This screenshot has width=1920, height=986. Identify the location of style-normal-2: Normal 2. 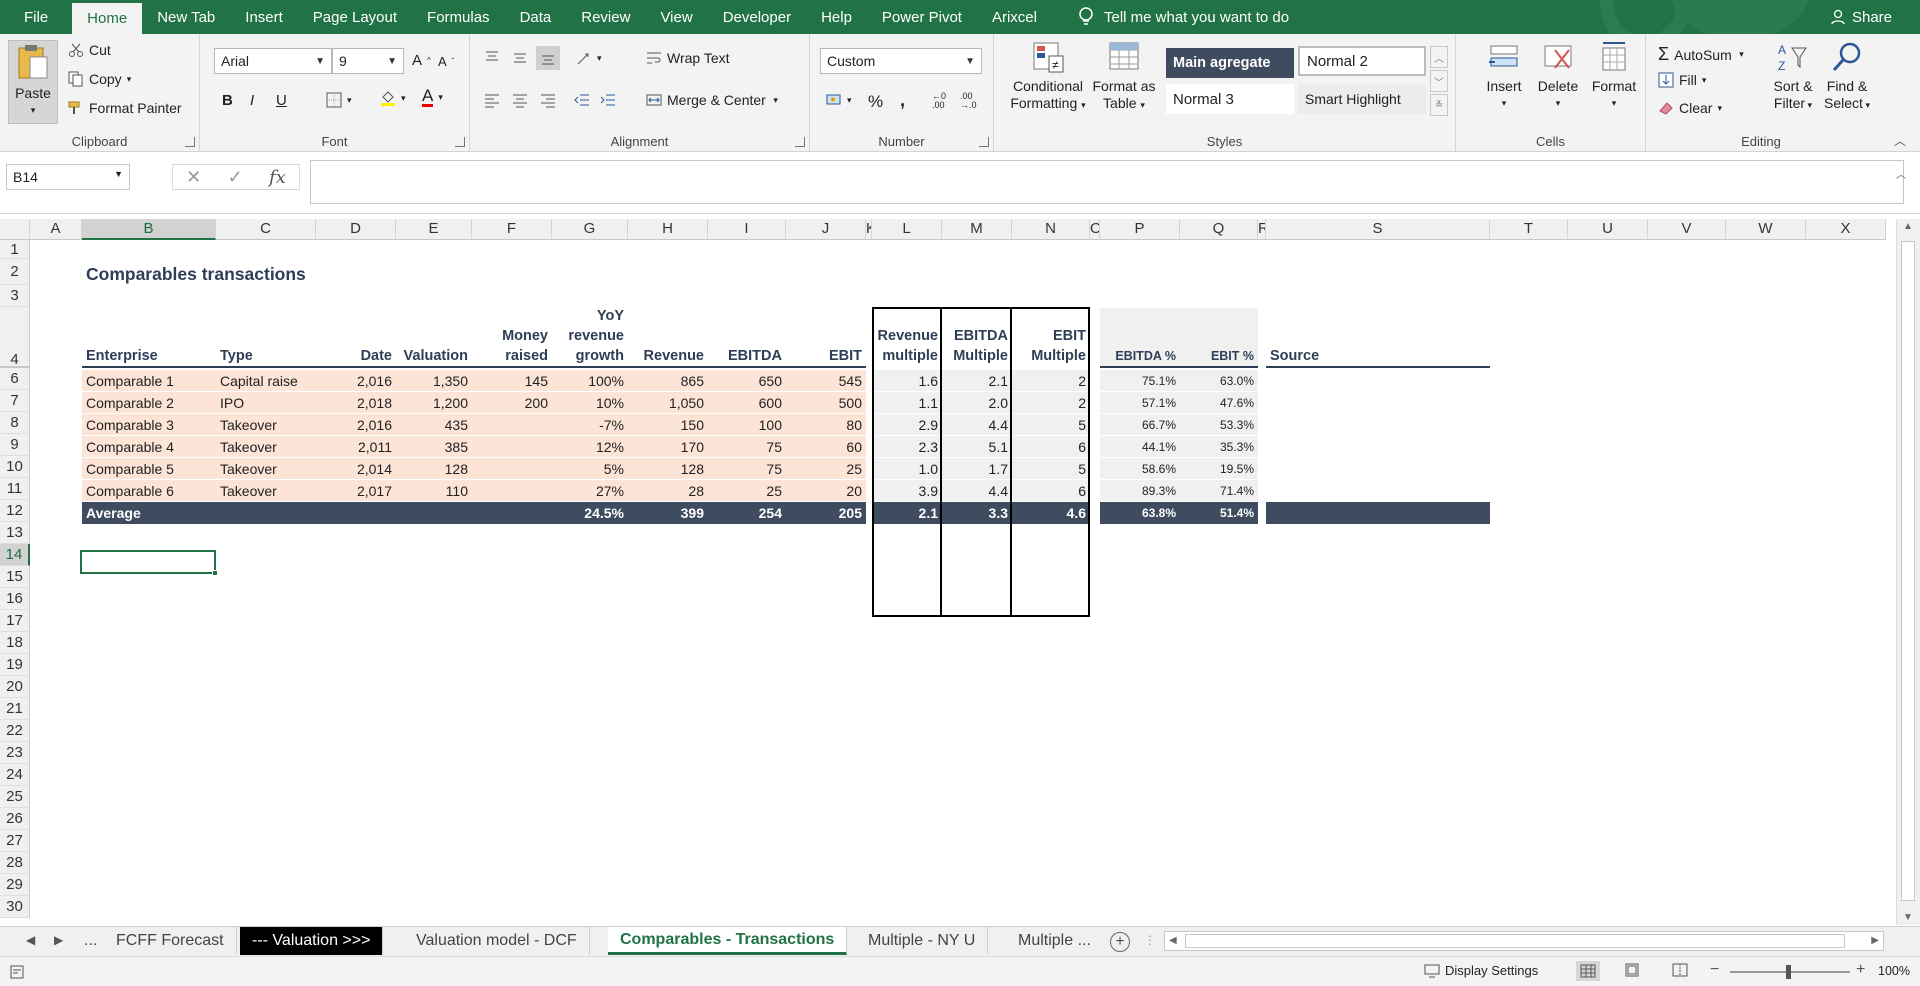
(1362, 61).